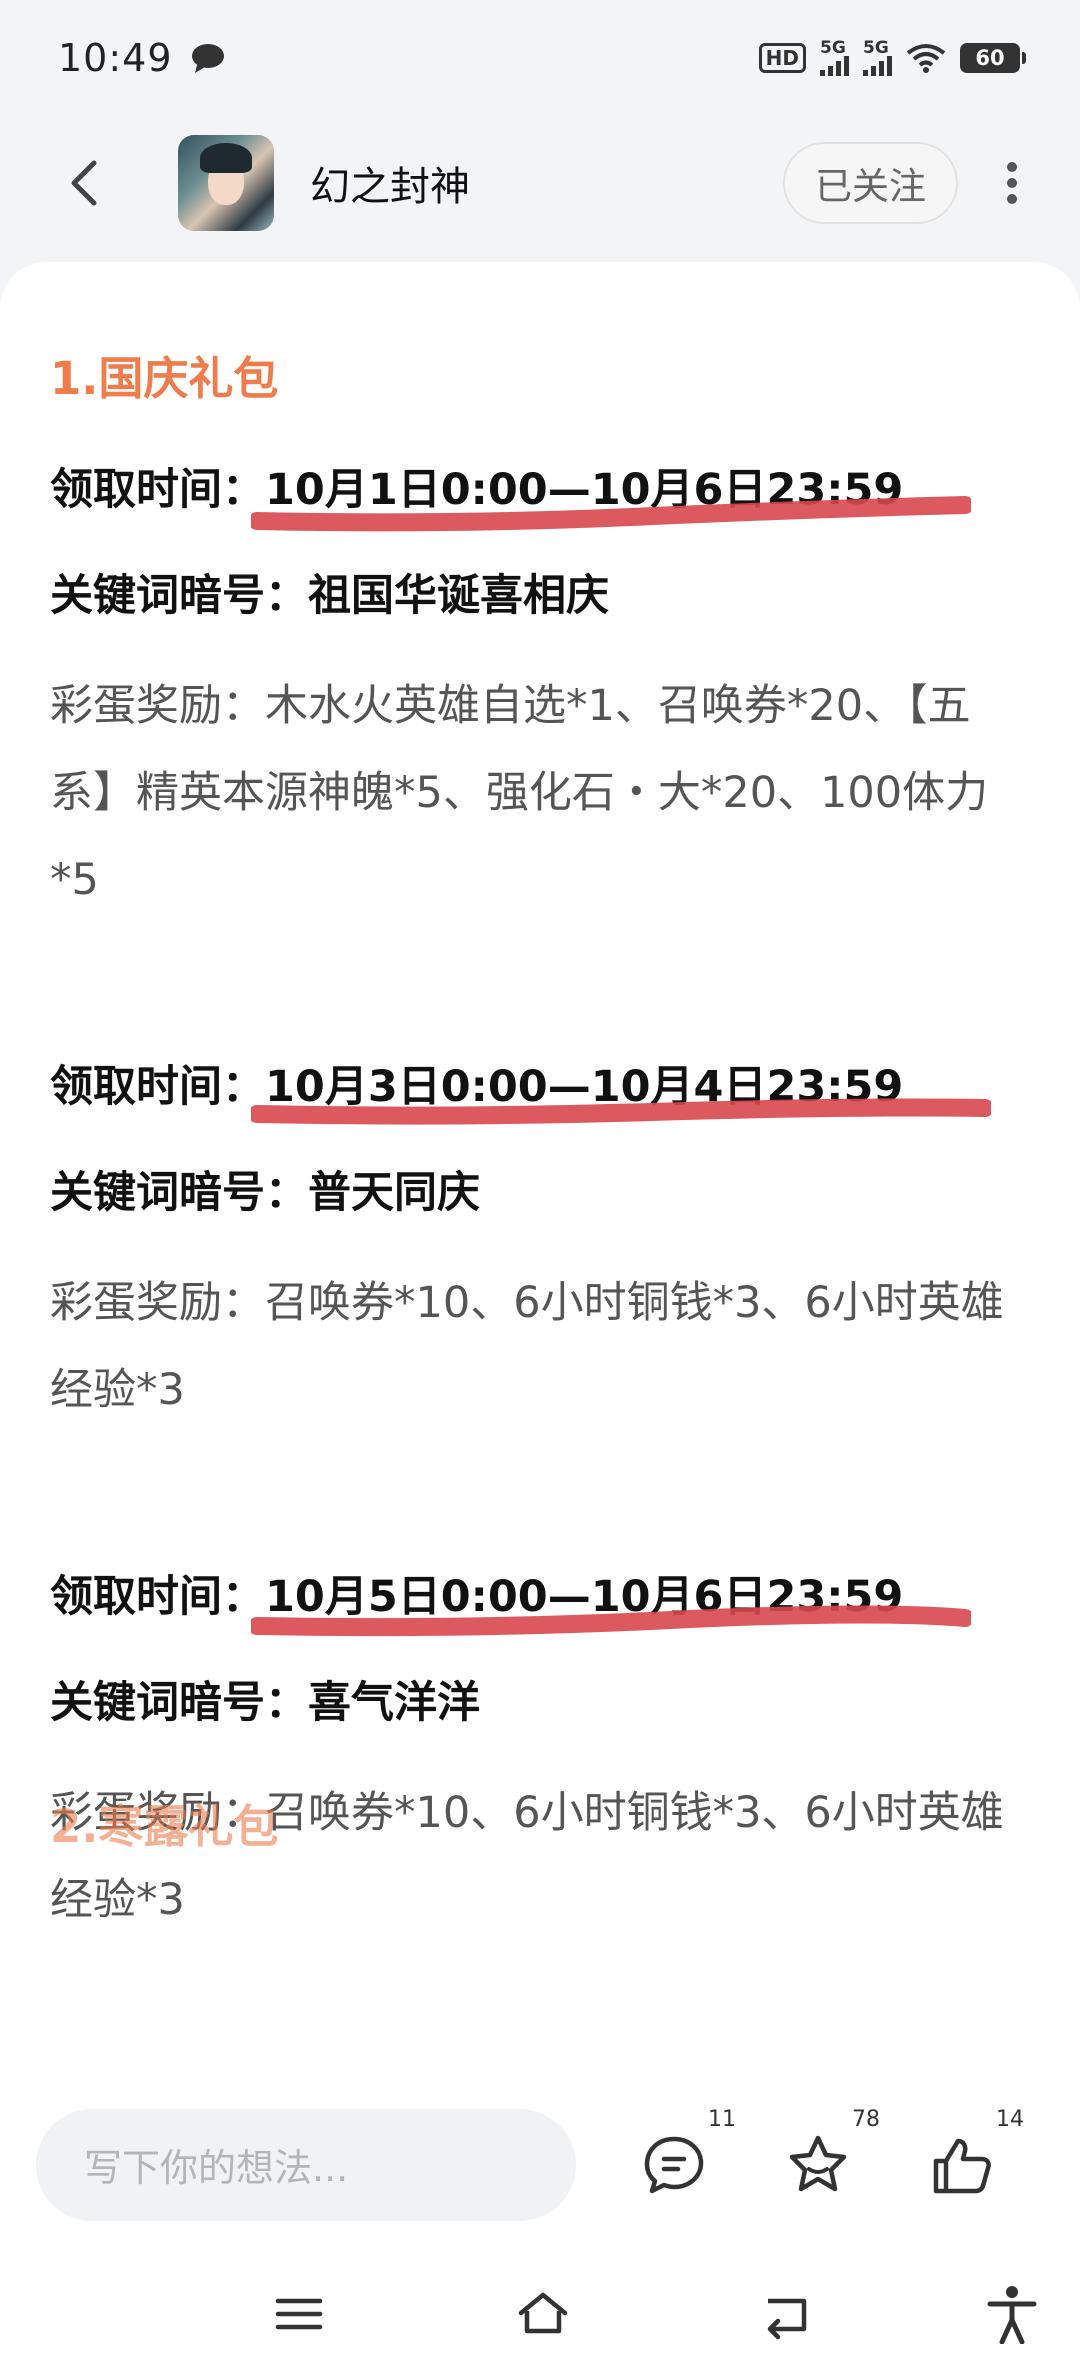 This screenshot has width=1080, height=2376. Describe the element at coordinates (540, 1699) in the screenshot. I see `keyword-line: 关键词暗号：喜气洋洋` at that location.